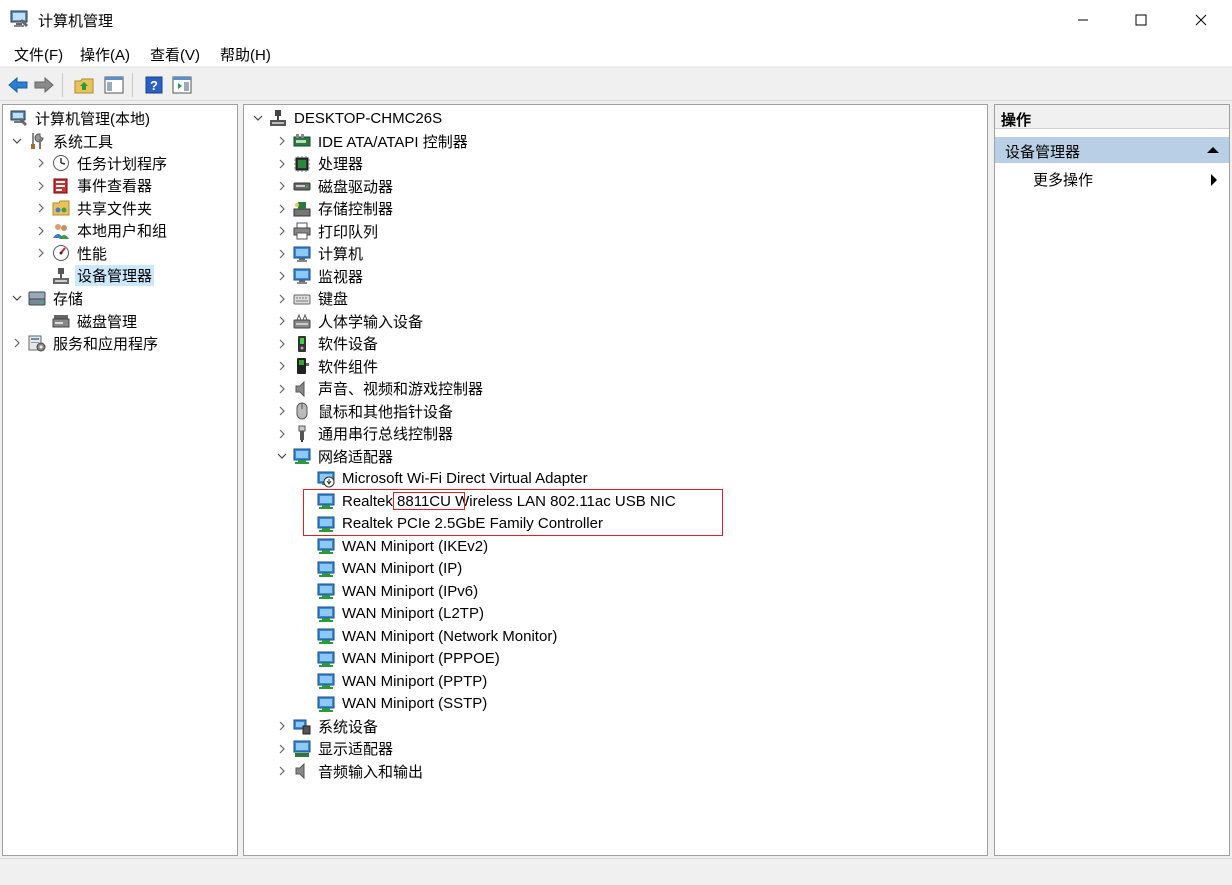 This screenshot has height=885, width=1232. What do you see at coordinates (76, 118) in the screenshot?
I see `tree-item-computer-management: 计算机管理(本地)` at bounding box center [76, 118].